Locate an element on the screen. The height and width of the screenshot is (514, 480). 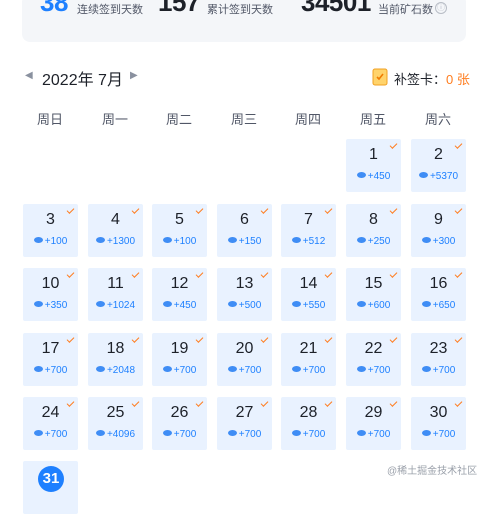
calendar-day: 11 +1024 is located at coordinates (115, 294).